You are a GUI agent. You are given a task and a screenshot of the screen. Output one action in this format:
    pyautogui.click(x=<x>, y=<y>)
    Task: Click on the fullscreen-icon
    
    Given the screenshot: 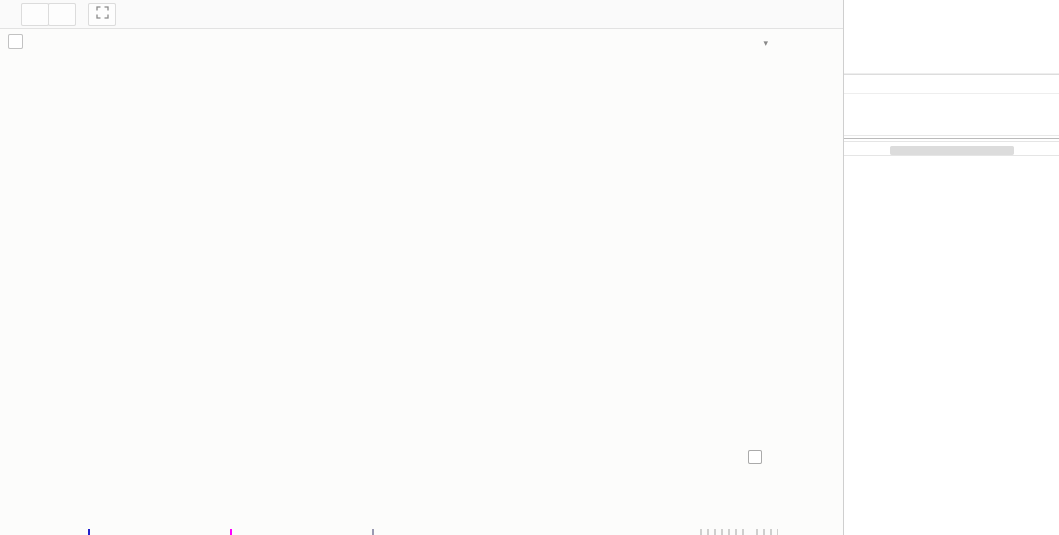 What is the action you would take?
    pyautogui.click(x=102, y=12)
    